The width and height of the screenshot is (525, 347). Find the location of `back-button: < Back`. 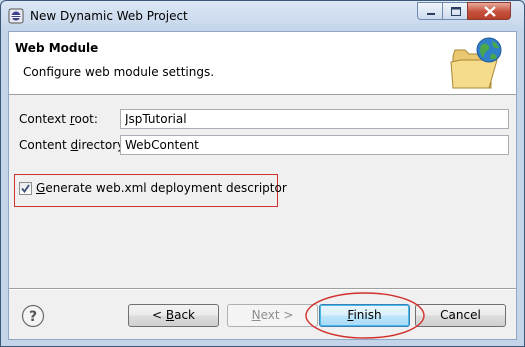

back-button: < Back is located at coordinates (173, 315).